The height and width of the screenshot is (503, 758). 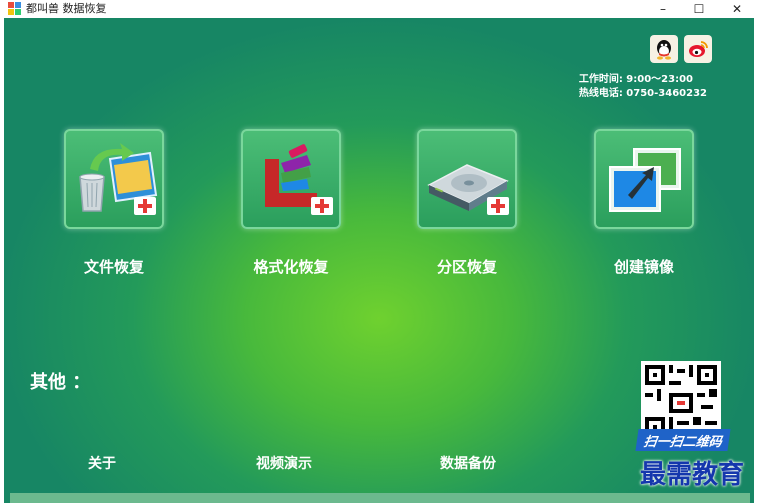 I want to click on partition-recovery-label: 分区恢复, so click(x=467, y=266).